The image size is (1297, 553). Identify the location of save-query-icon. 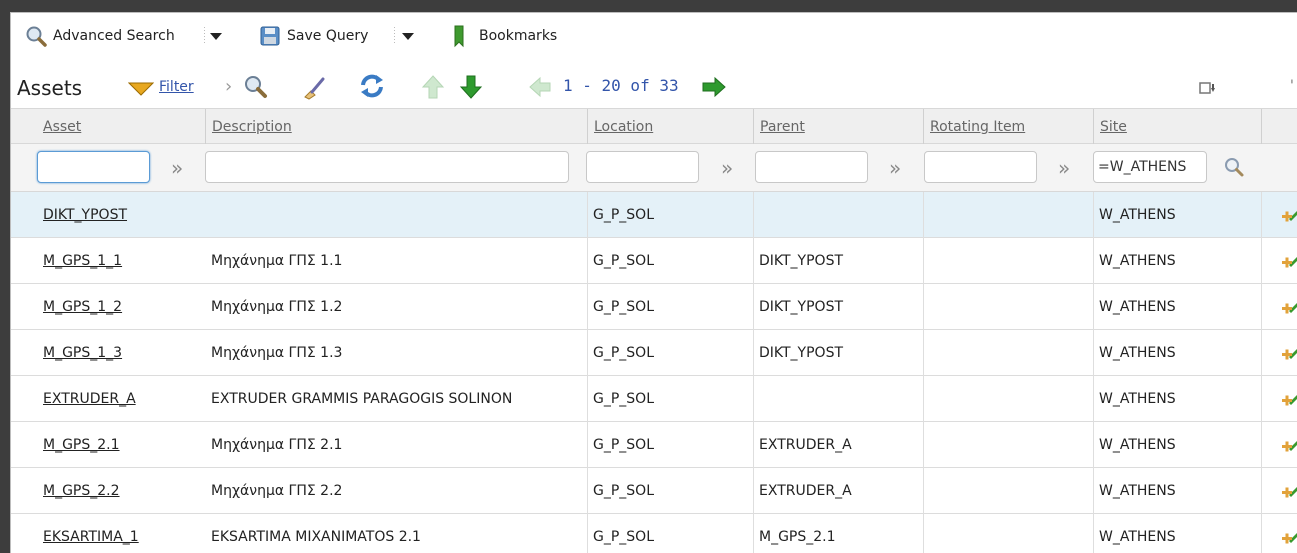
(270, 36).